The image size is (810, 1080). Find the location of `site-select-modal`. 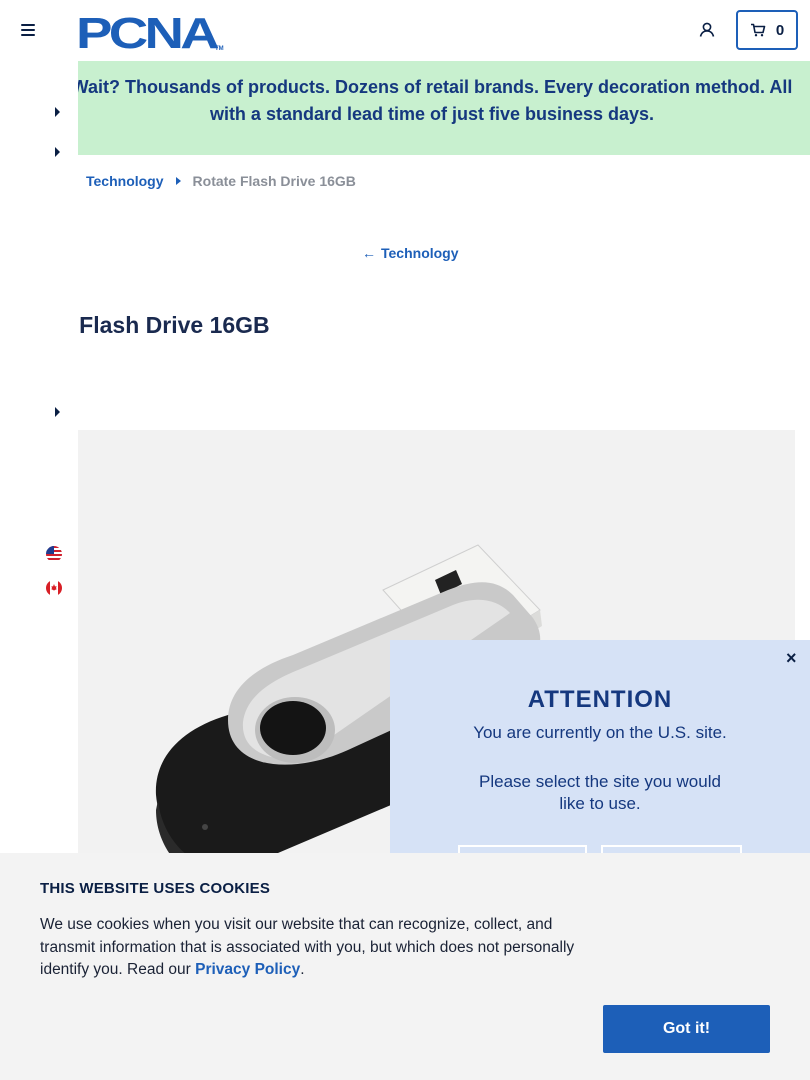

site-select-modal is located at coordinates (600, 750).